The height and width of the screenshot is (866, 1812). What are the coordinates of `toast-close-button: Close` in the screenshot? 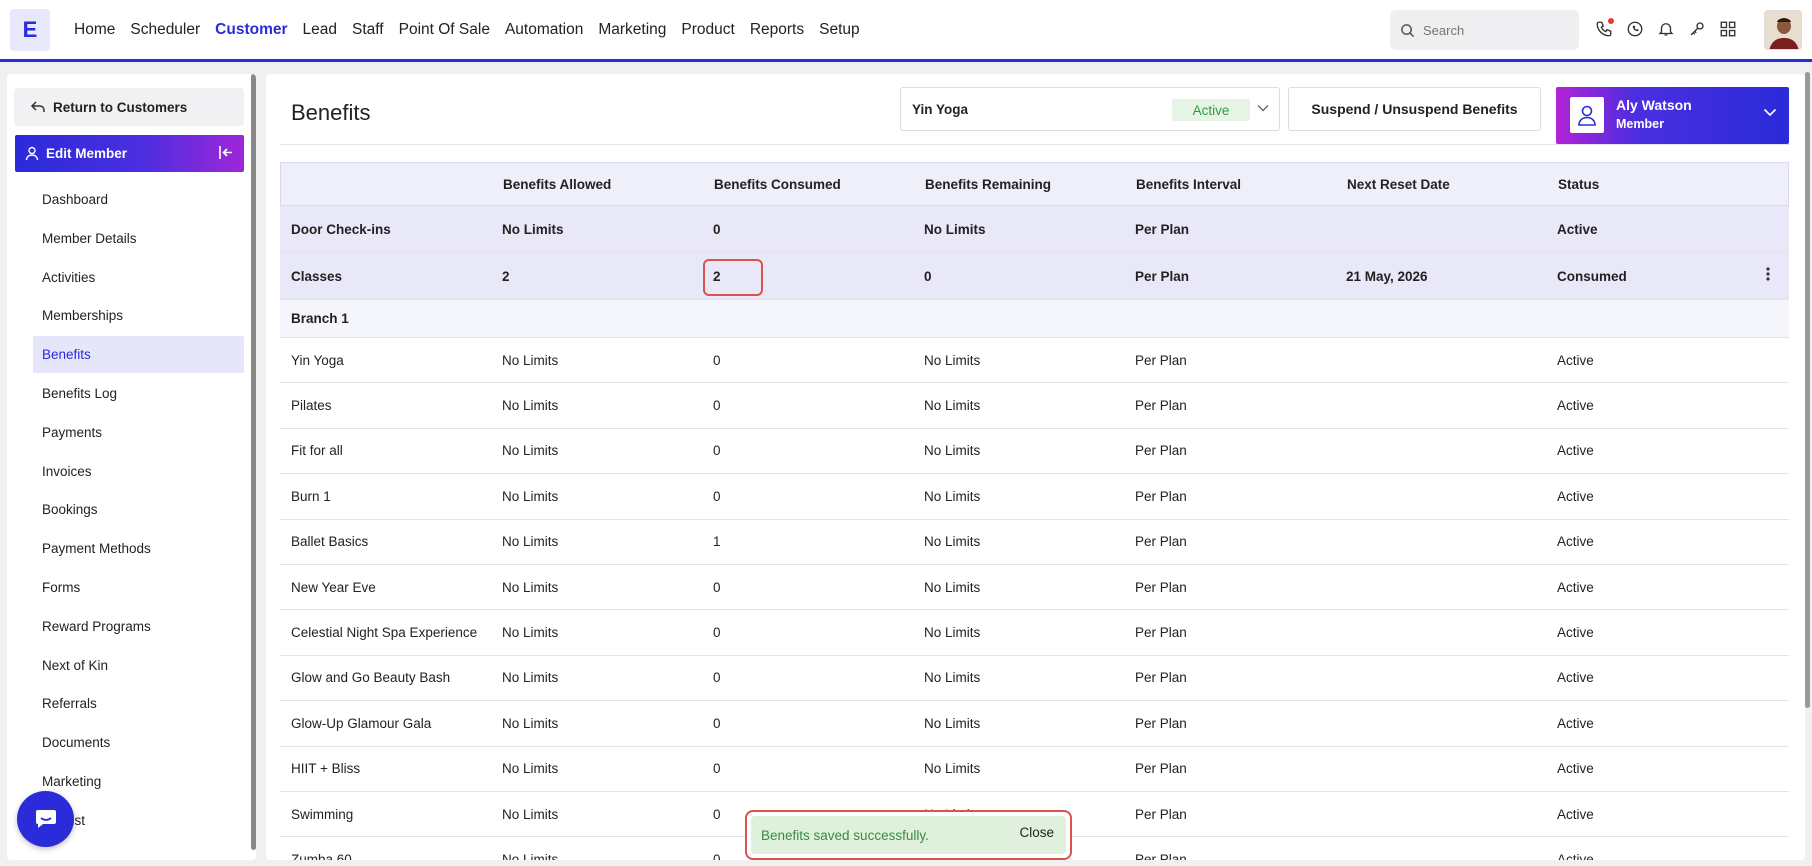 It's located at (1036, 832).